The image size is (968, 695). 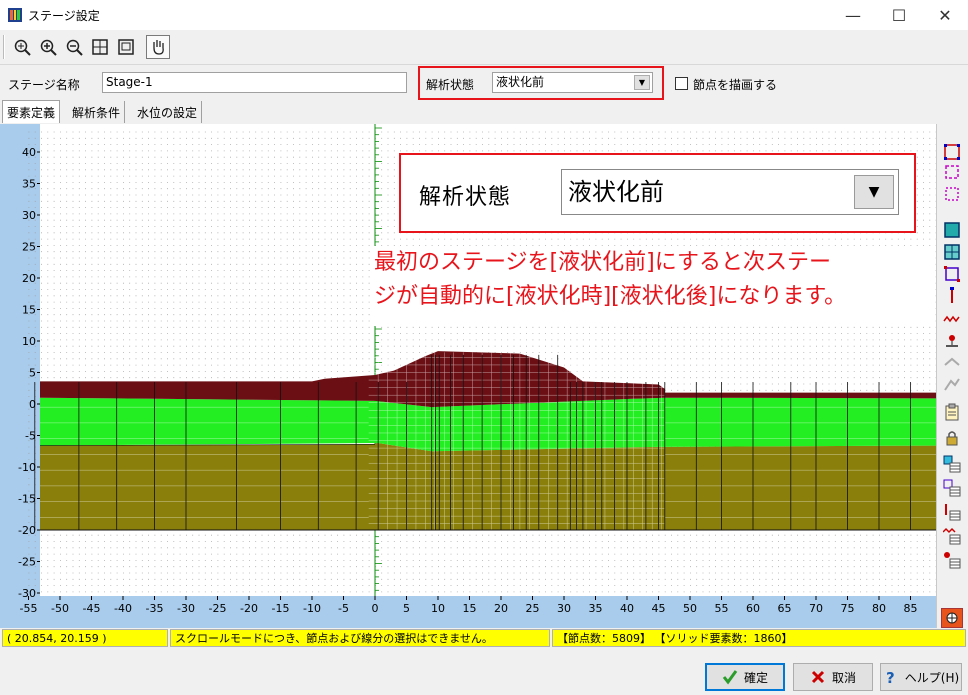 I want to click on x-tick-label: 75, so click(x=848, y=608).